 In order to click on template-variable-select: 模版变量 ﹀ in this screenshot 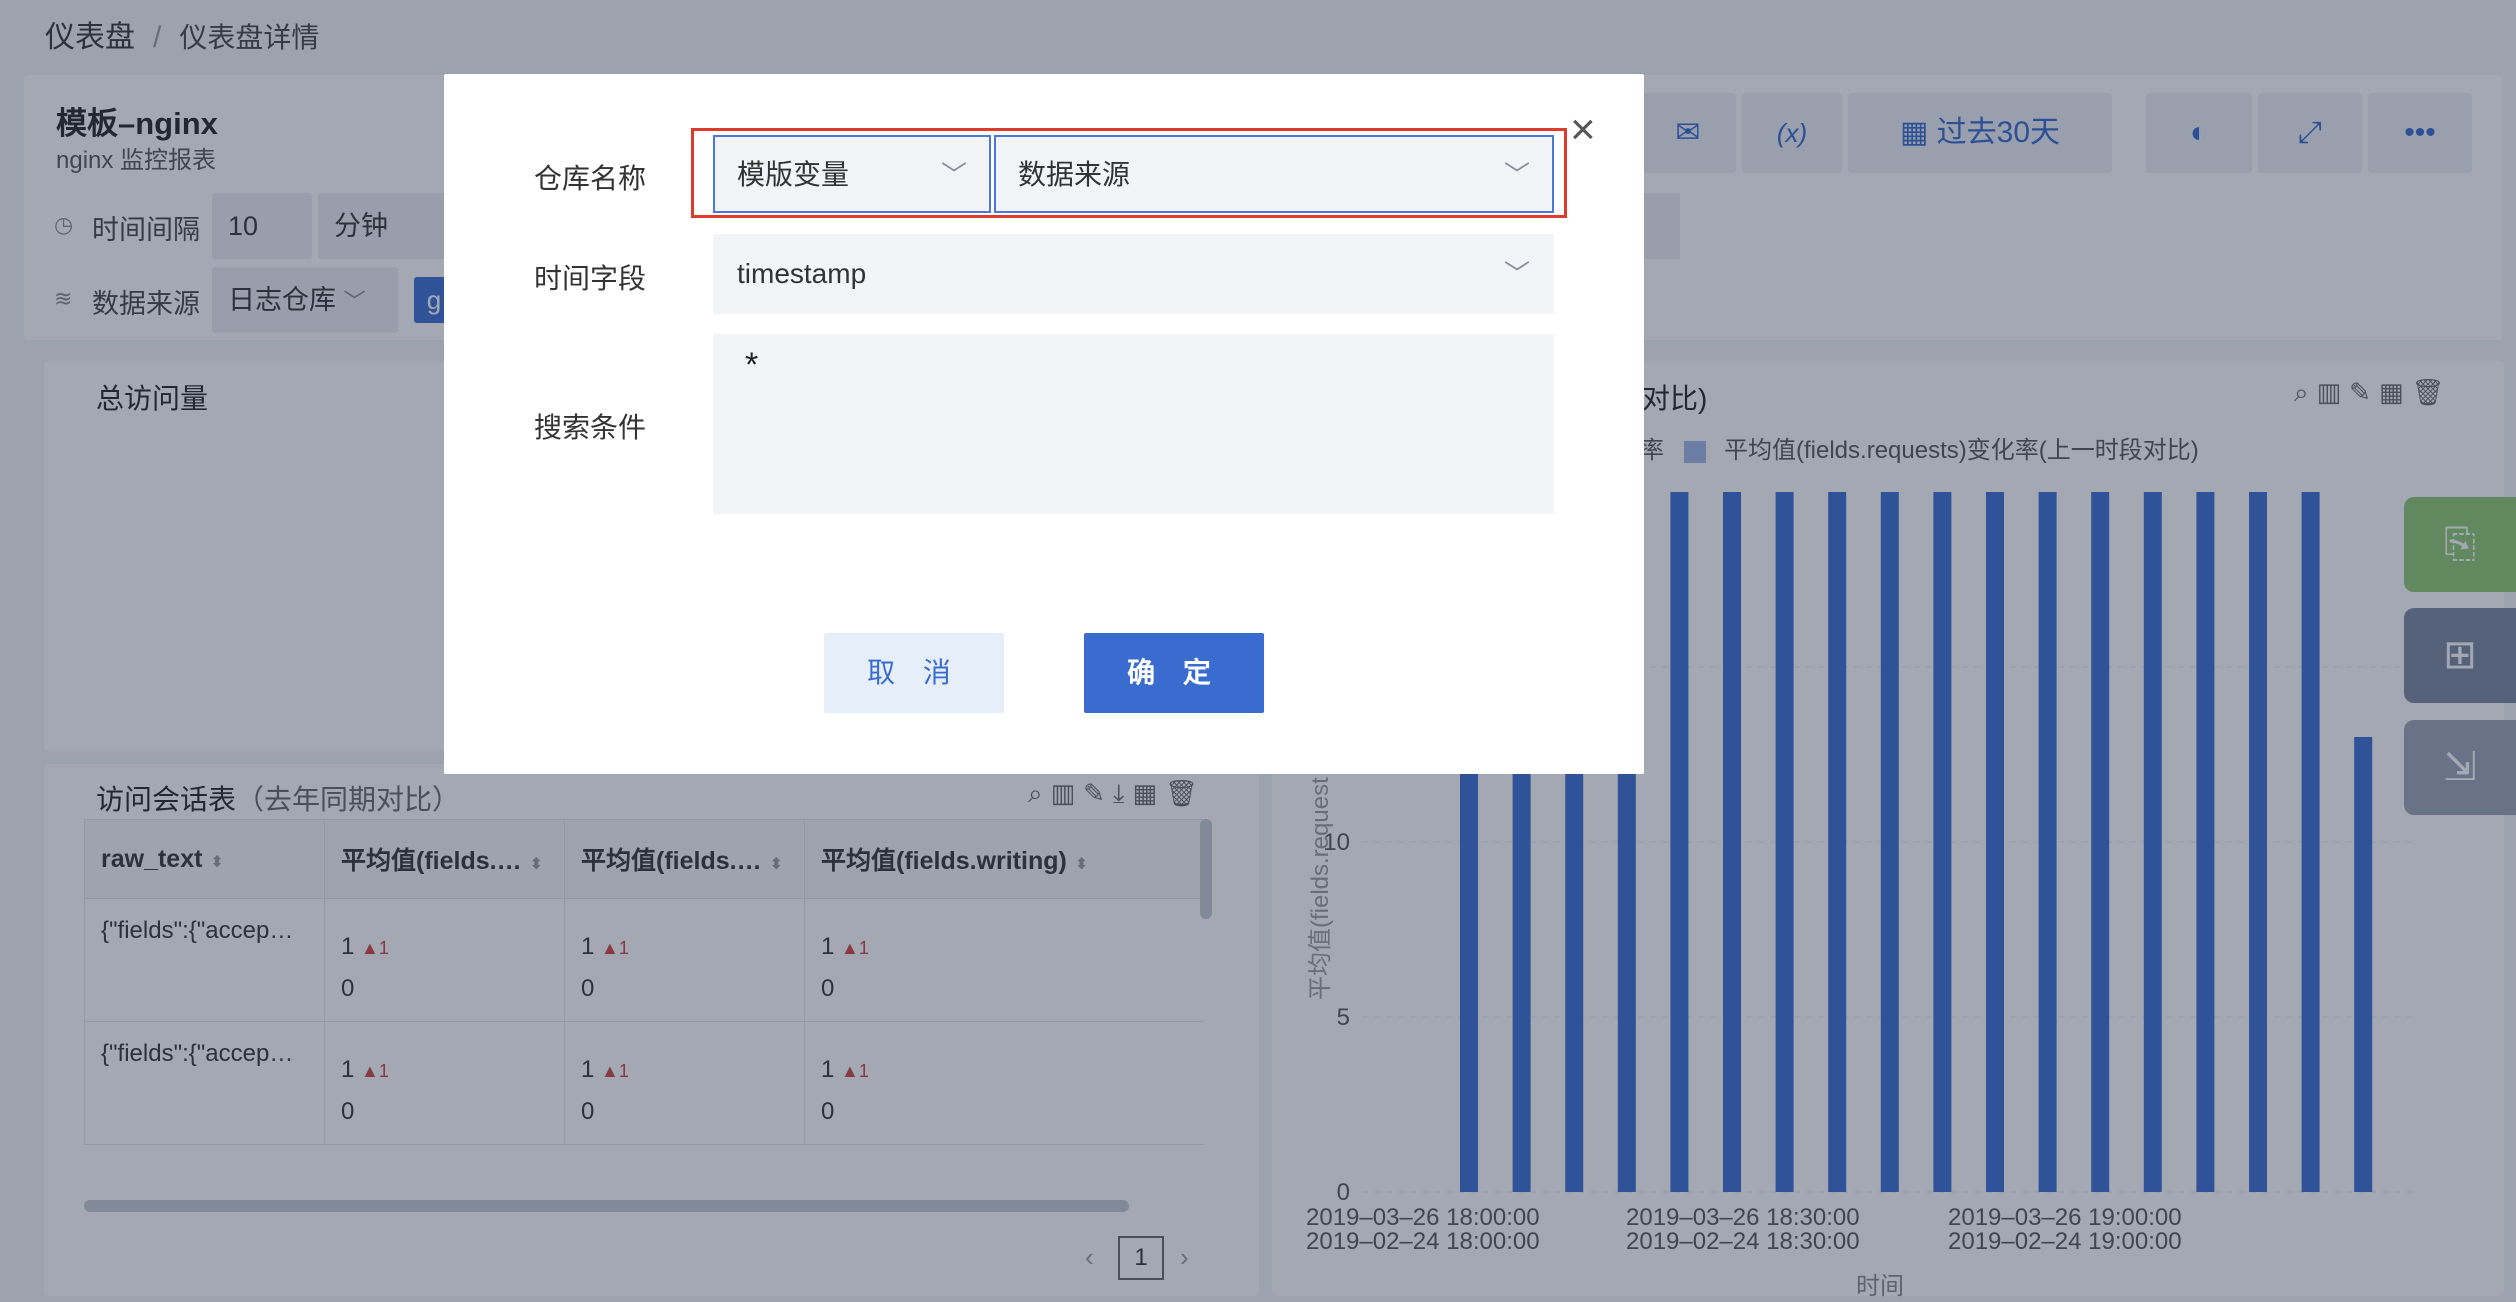, I will do `click(852, 174)`.